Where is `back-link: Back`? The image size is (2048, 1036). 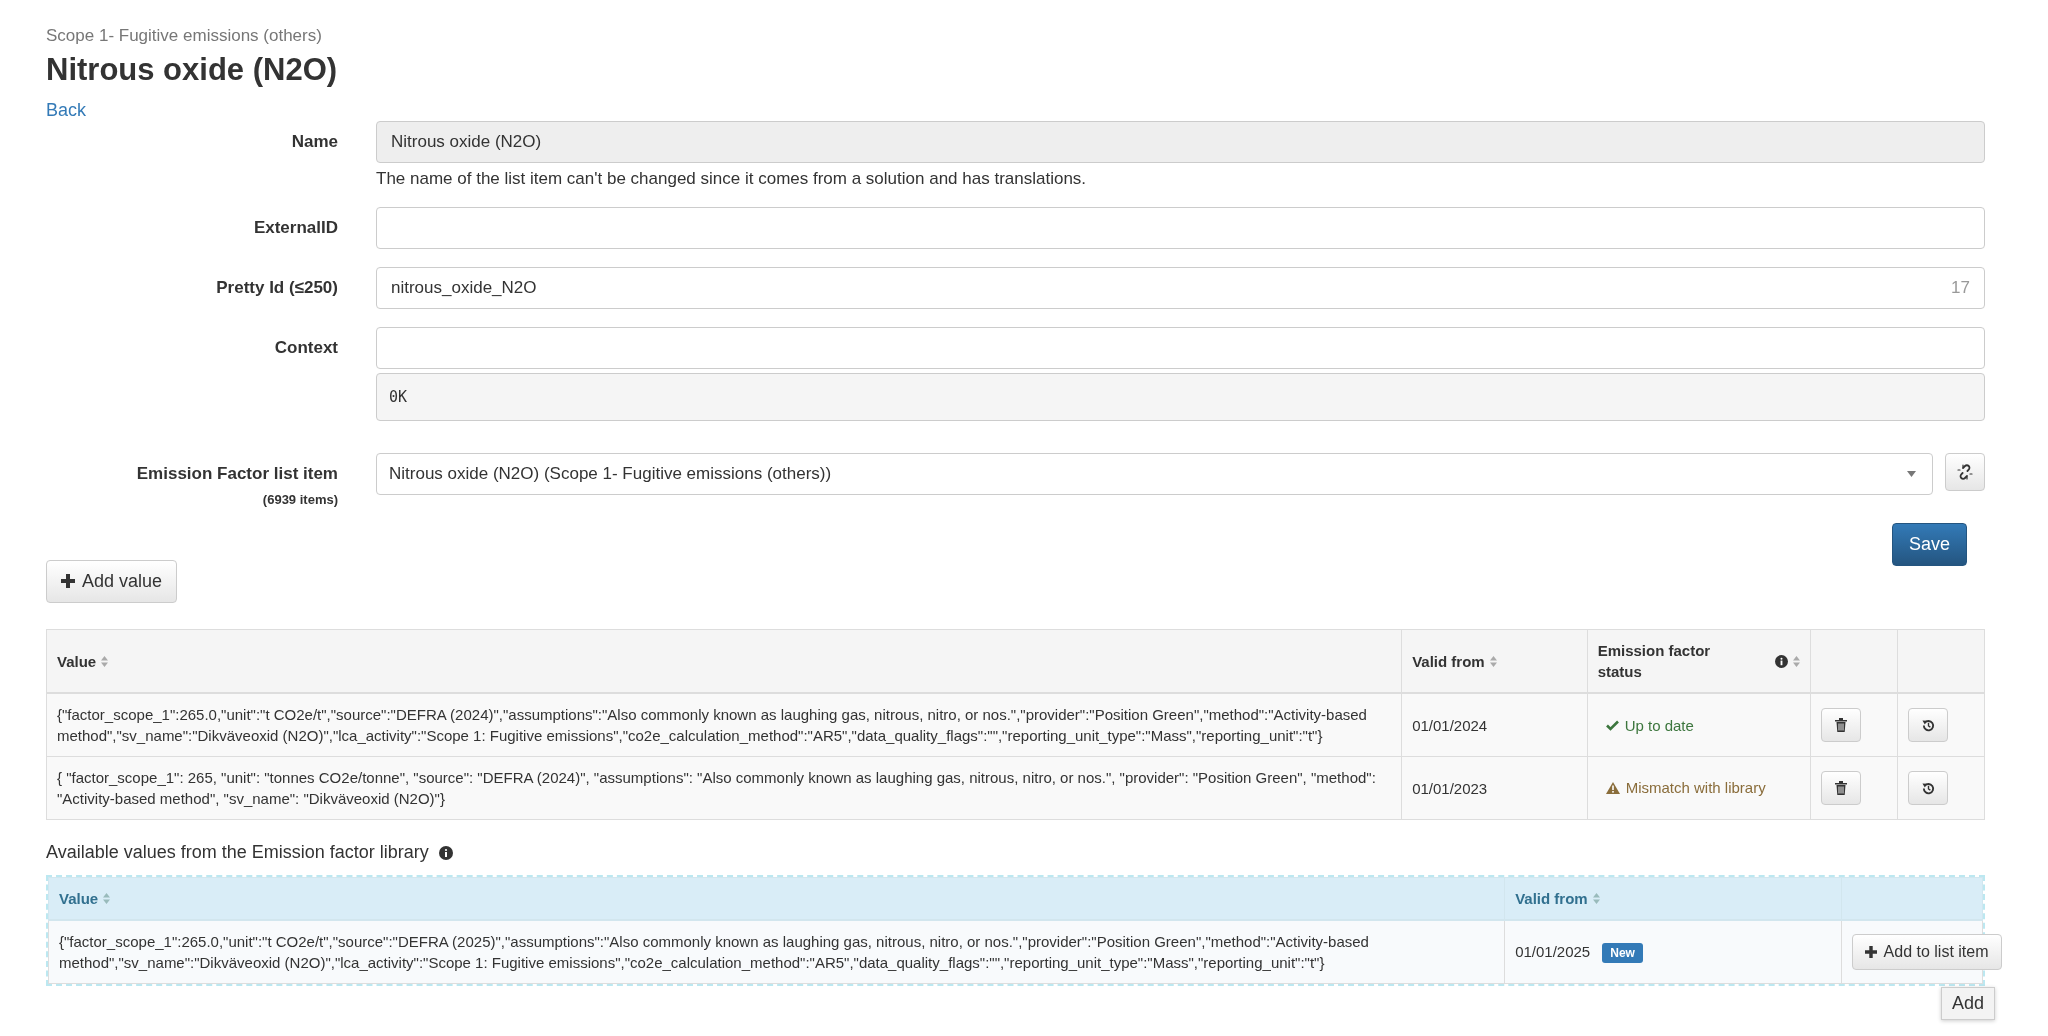
back-link: Back is located at coordinates (66, 110).